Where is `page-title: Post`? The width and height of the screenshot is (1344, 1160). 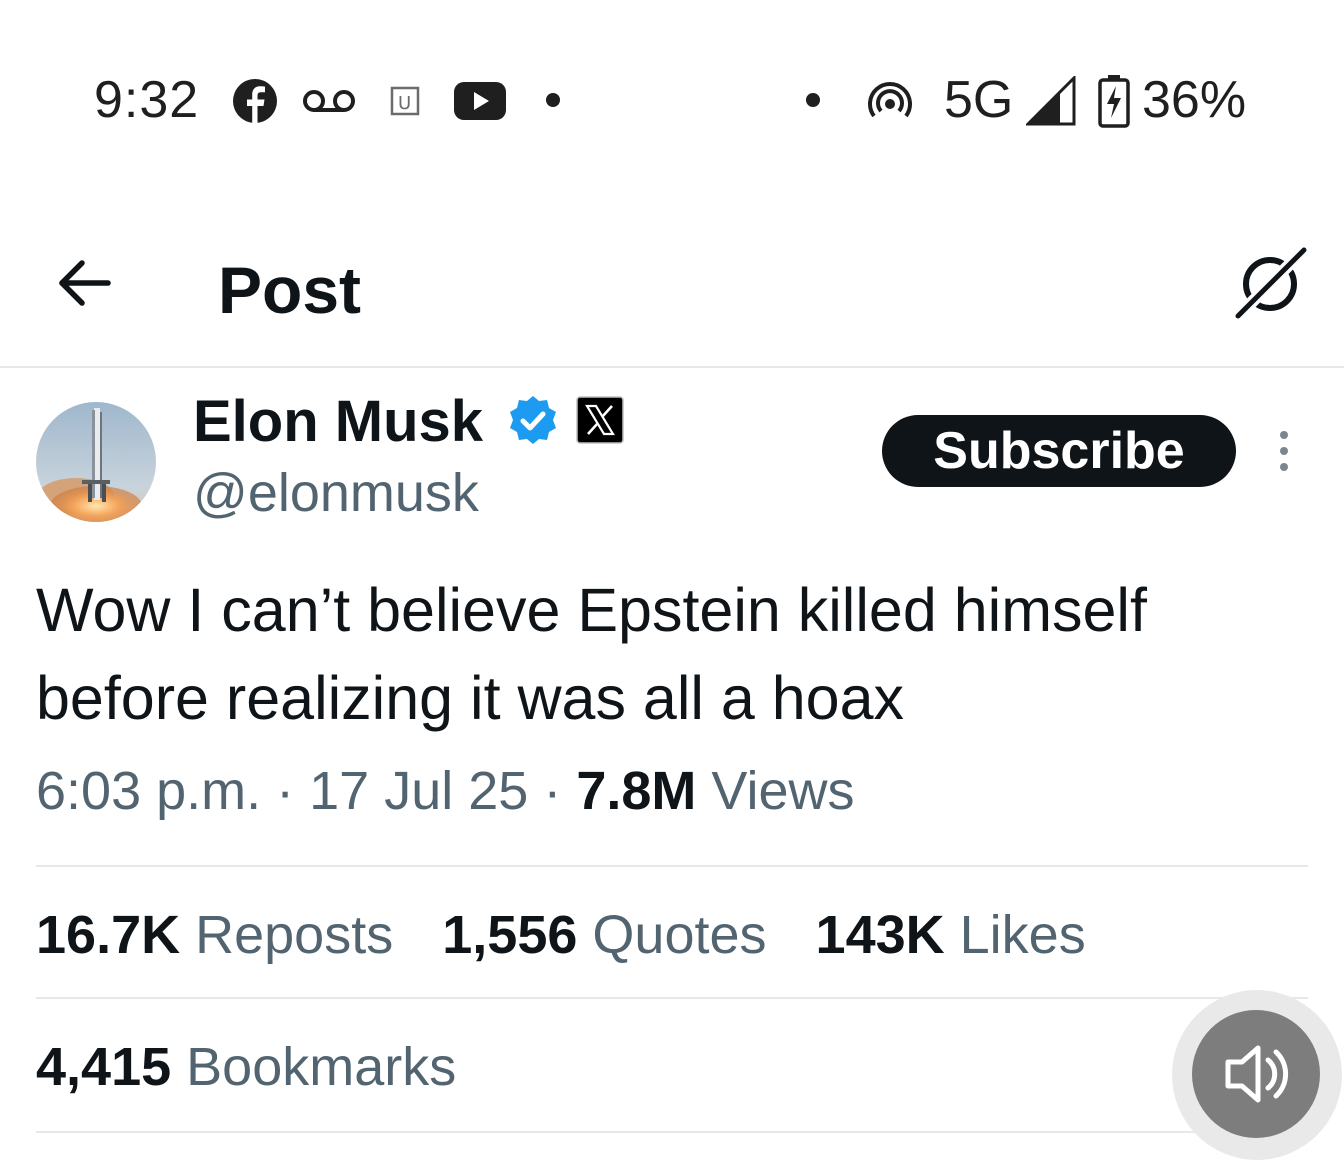
page-title: Post is located at coordinates (290, 290).